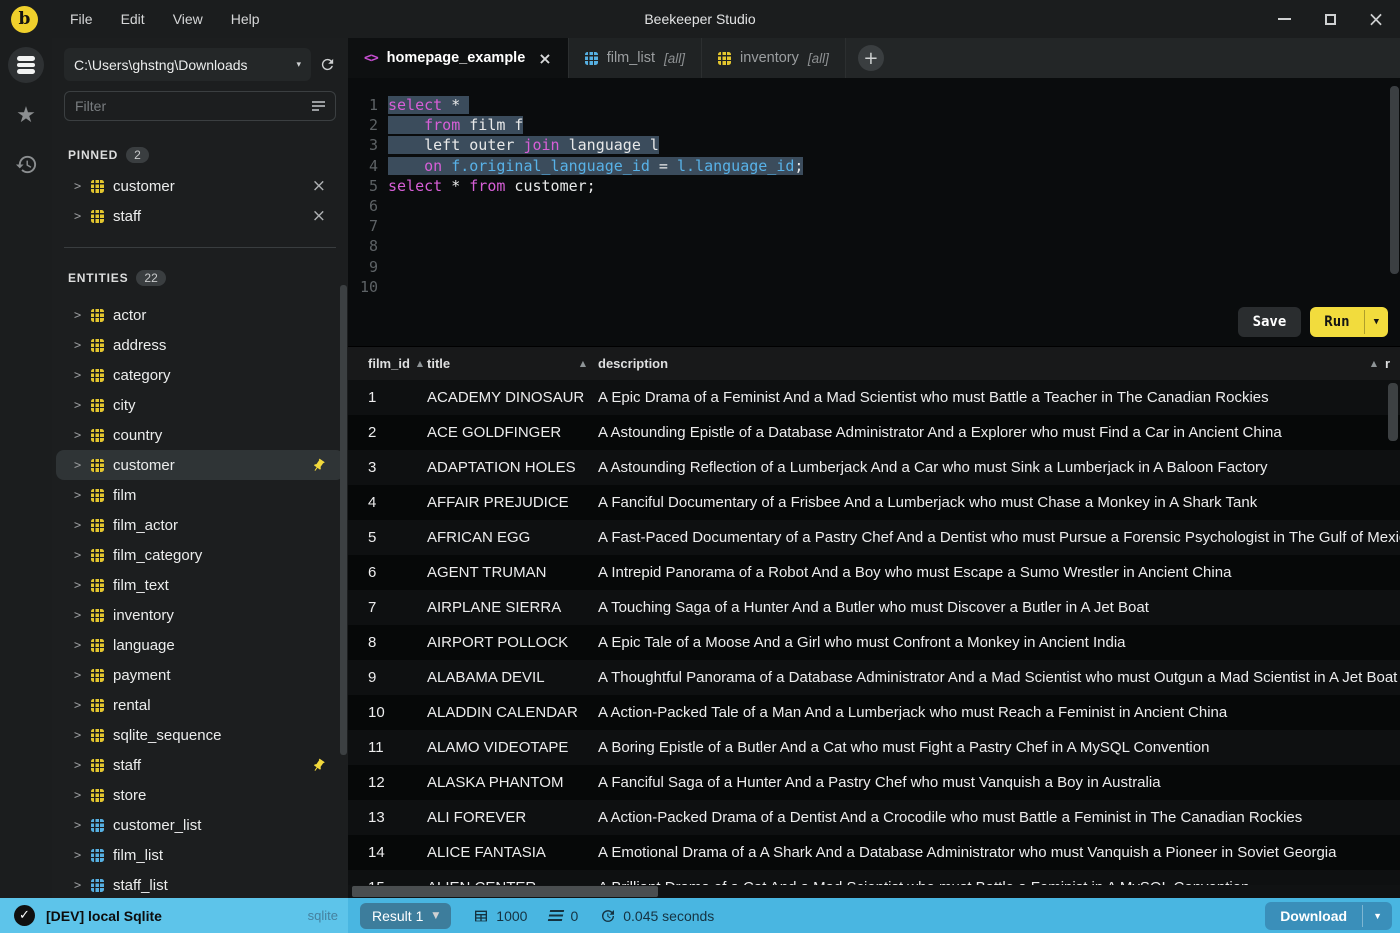 The width and height of the screenshot is (1400, 933). I want to click on cell-film_id: 10, so click(387, 712).